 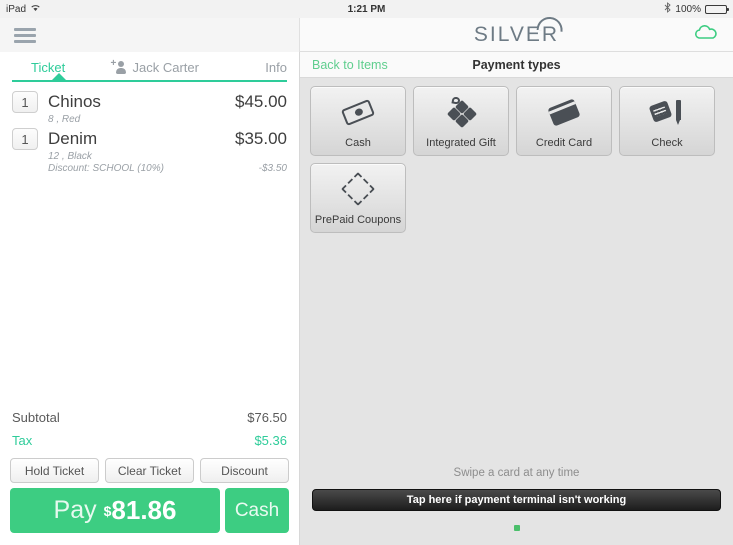 What do you see at coordinates (516, 65) in the screenshot?
I see `payment-header: Back to Items Payment types` at bounding box center [516, 65].